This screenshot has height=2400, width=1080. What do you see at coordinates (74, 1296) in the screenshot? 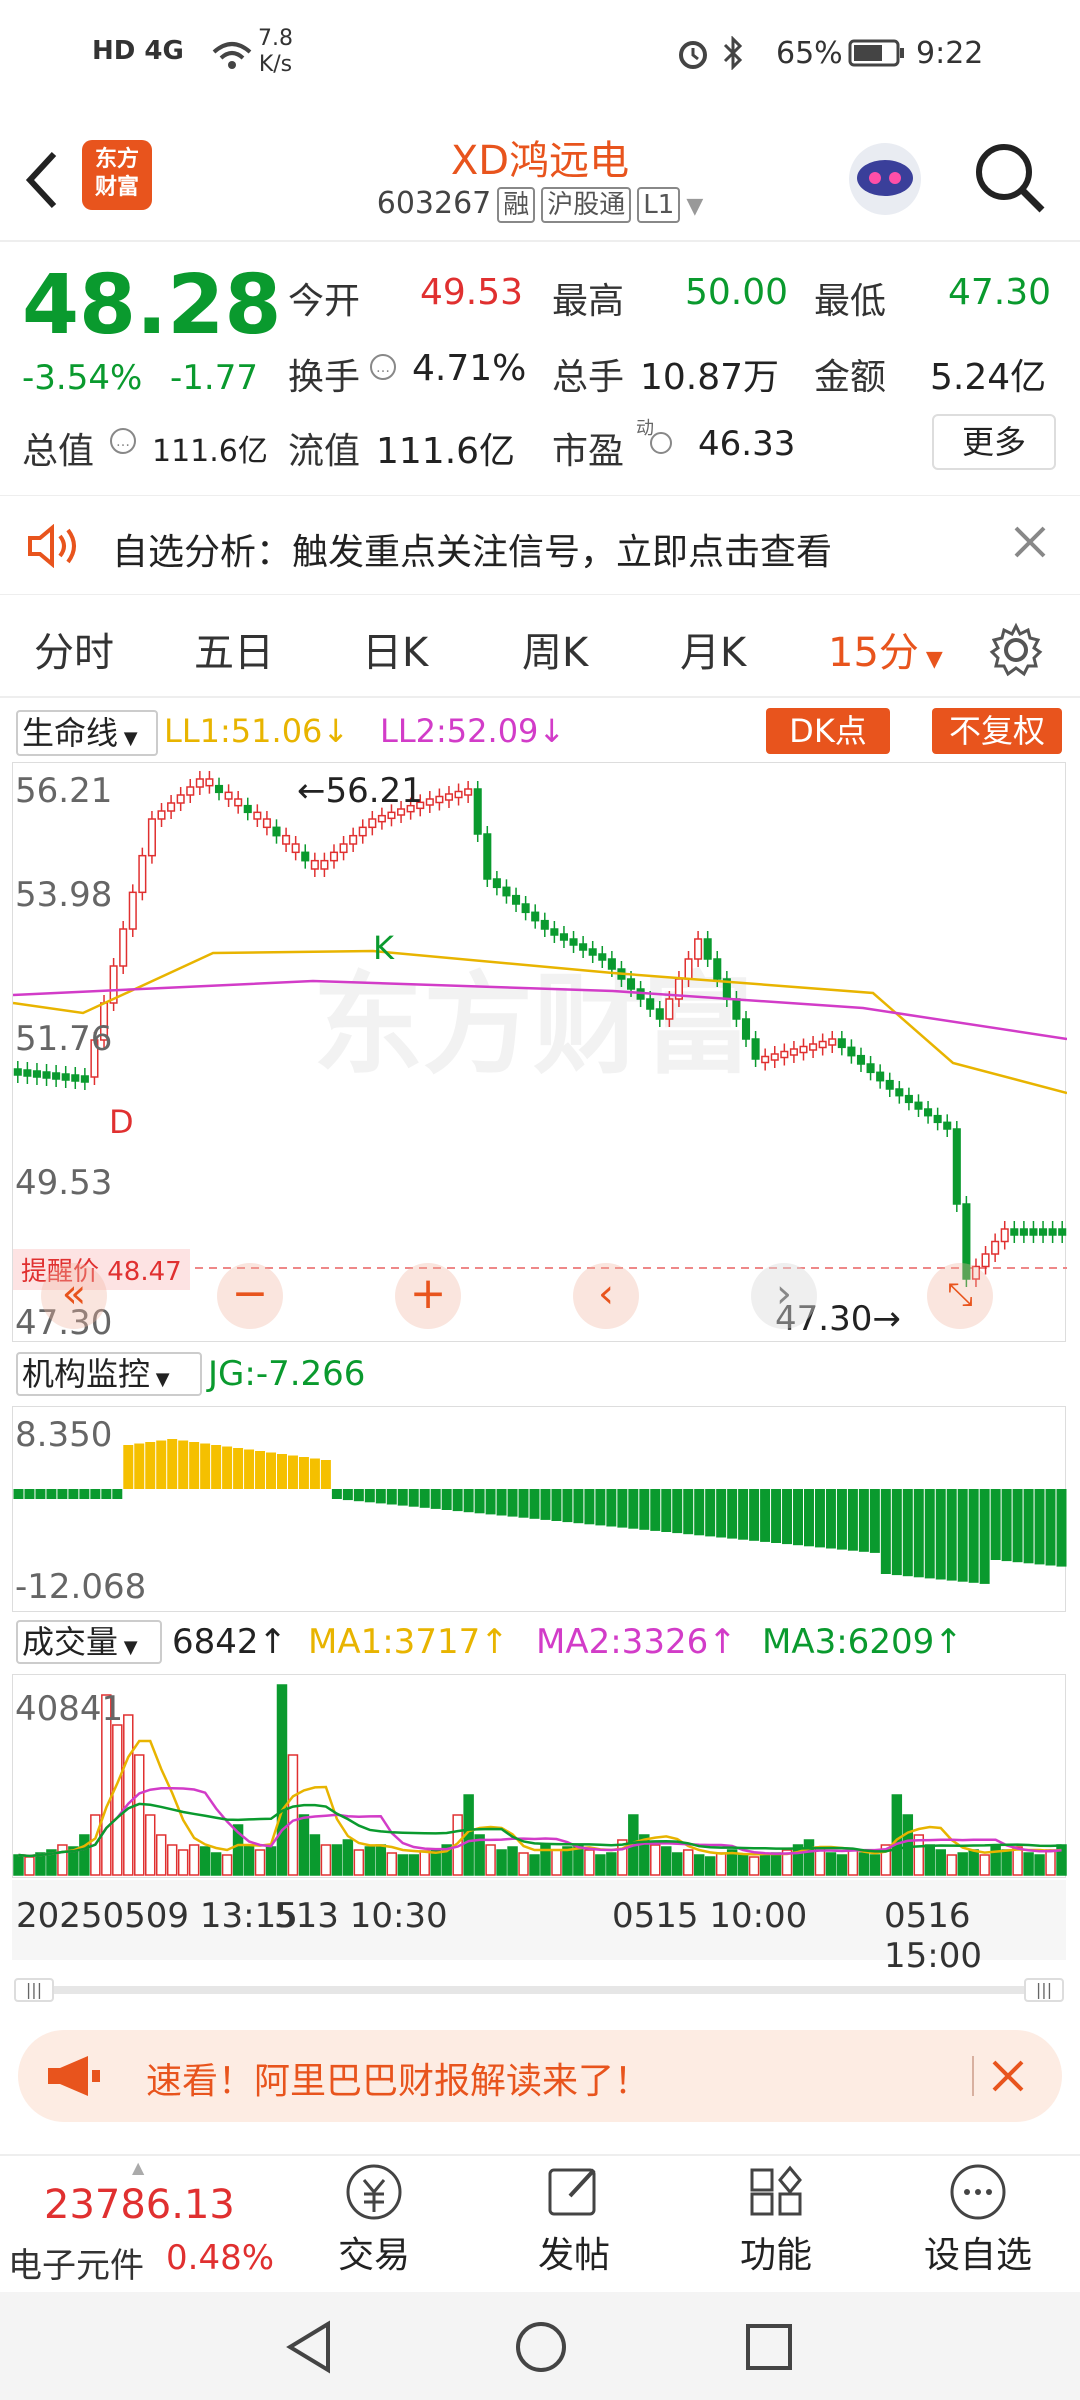
I see `jump-start-icon: «` at bounding box center [74, 1296].